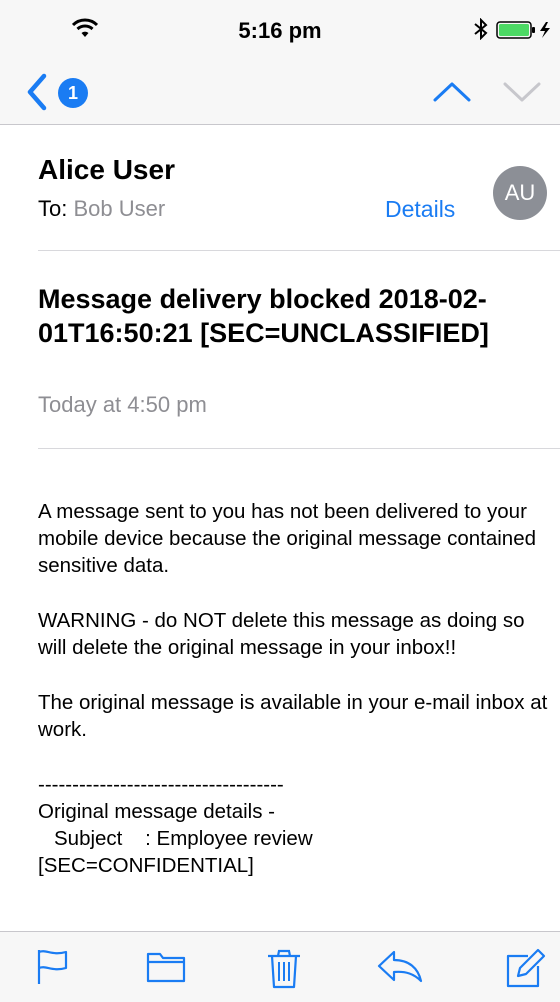 The height and width of the screenshot is (1002, 560). Describe the element at coordinates (280, 30) in the screenshot. I see `status-bar: 5:16 pm` at that location.